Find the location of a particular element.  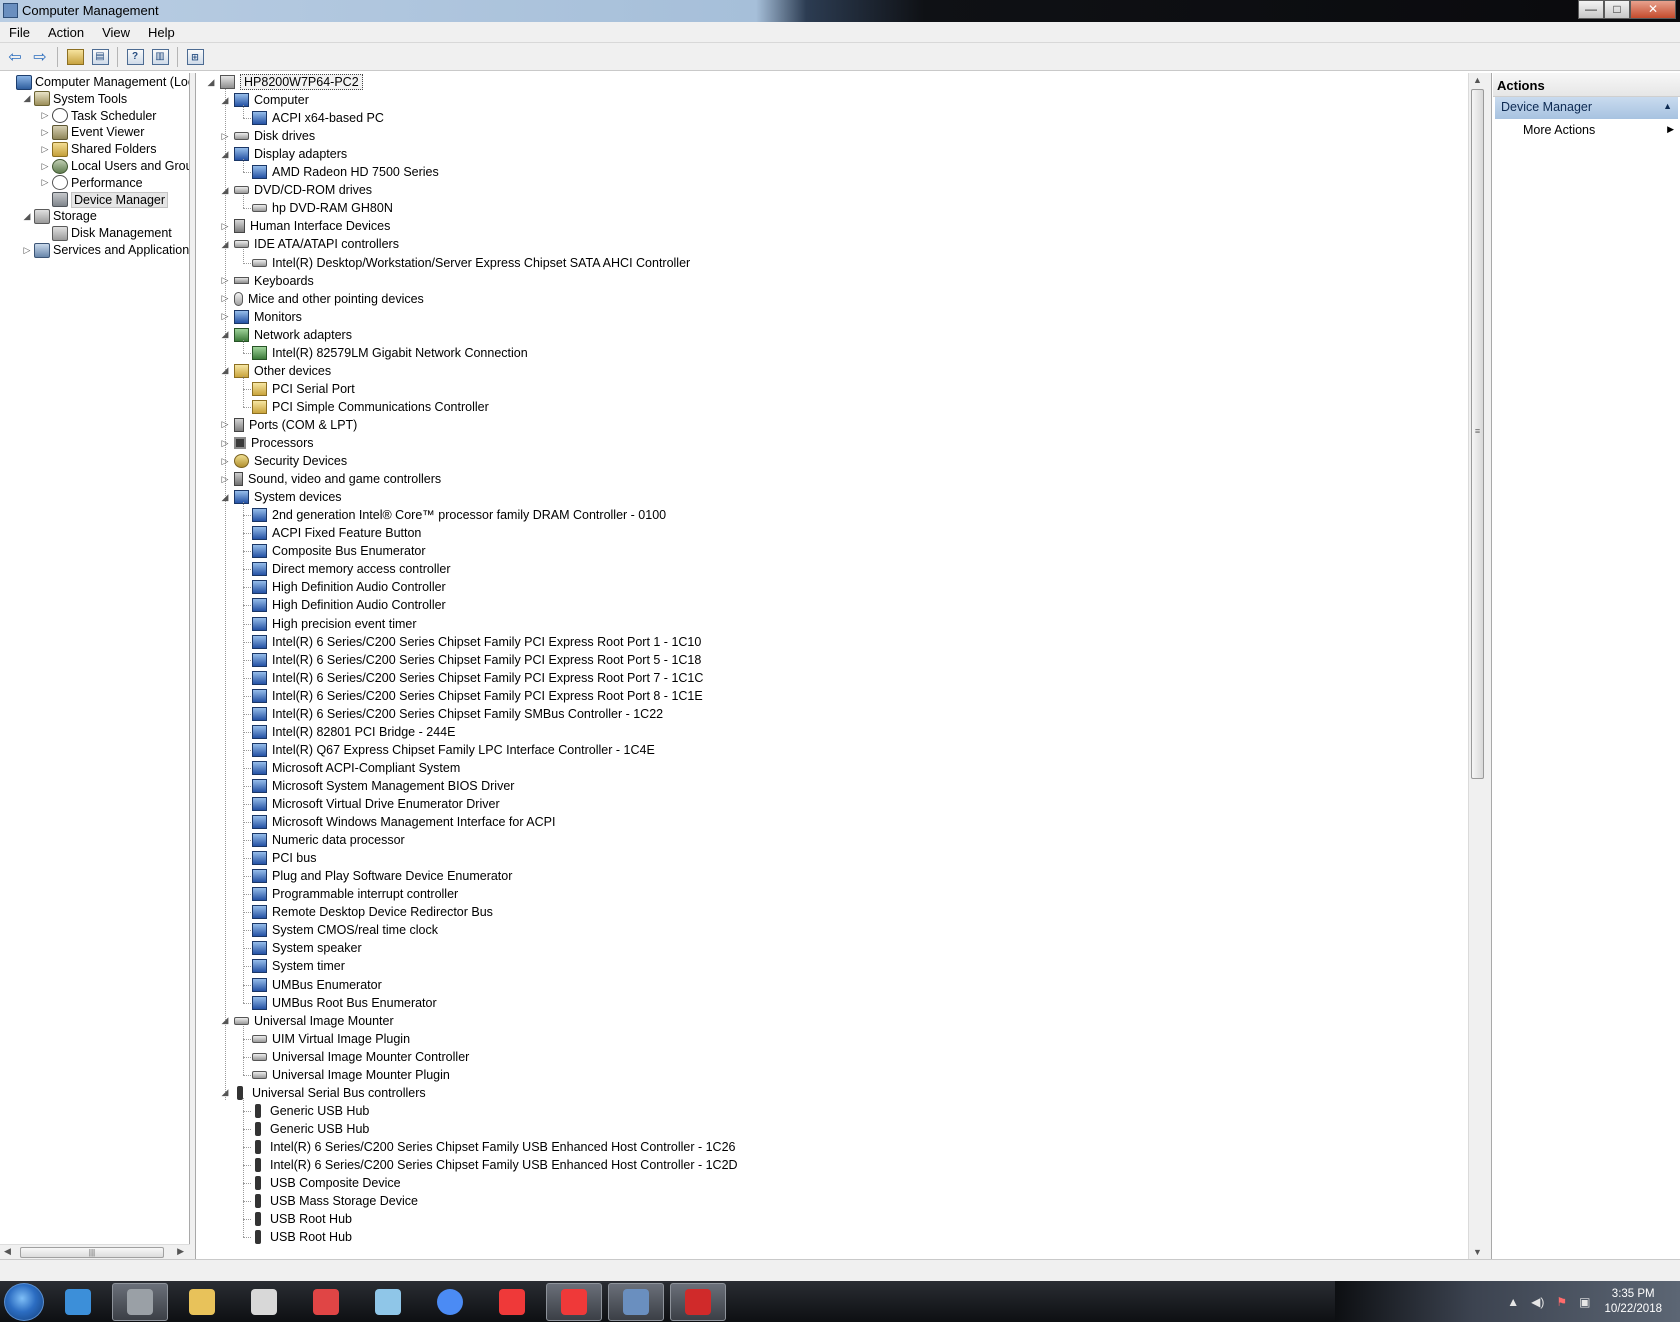

start-button is located at coordinates (24, 1301).